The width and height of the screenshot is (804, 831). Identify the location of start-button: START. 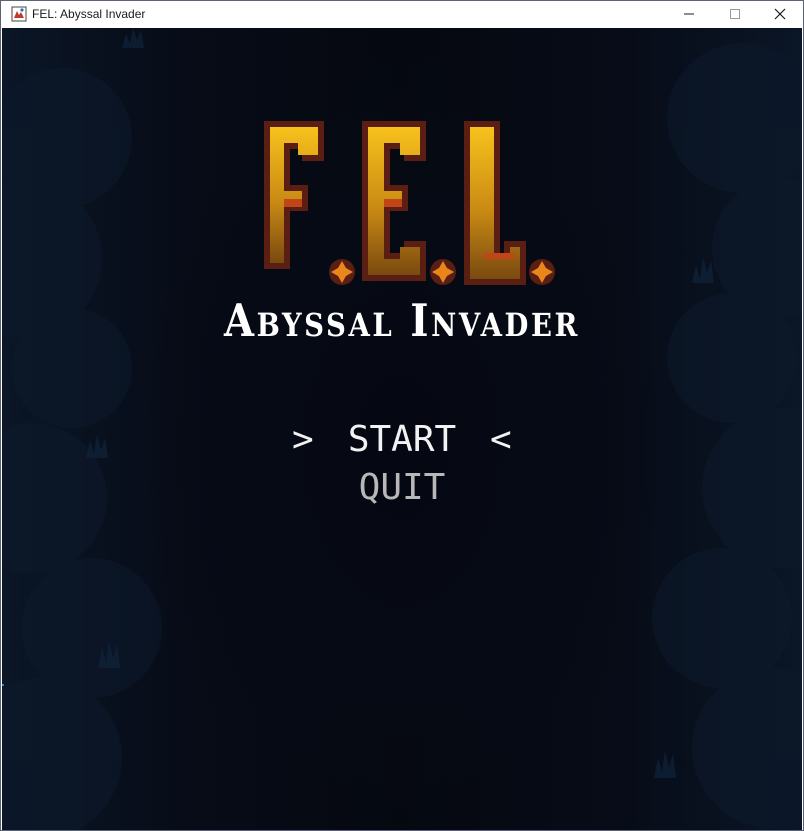
(402, 440).